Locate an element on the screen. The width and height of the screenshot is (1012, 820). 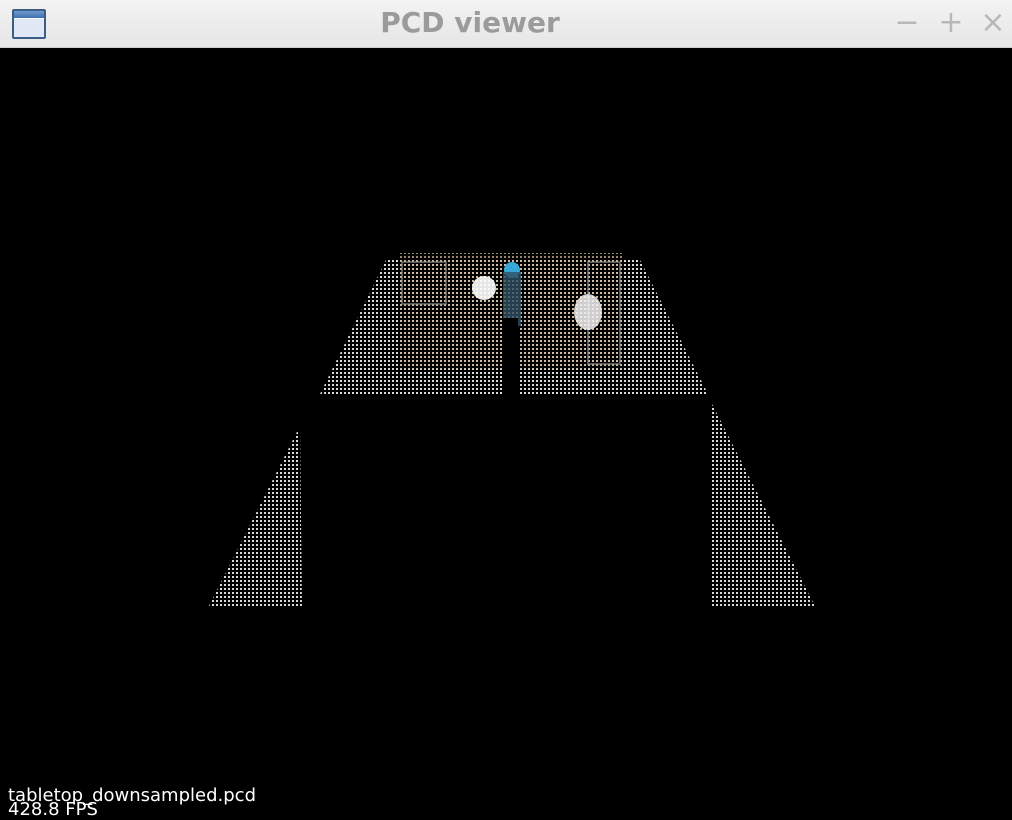
window-title: PCD viewer is located at coordinates (470, 22).